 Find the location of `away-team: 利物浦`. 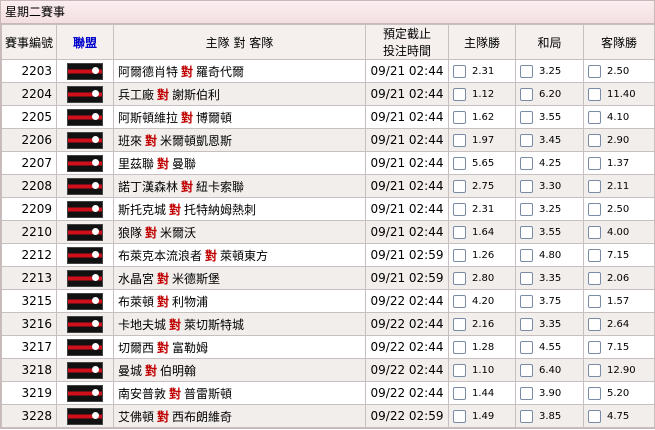

away-team: 利物浦 is located at coordinates (190, 301).